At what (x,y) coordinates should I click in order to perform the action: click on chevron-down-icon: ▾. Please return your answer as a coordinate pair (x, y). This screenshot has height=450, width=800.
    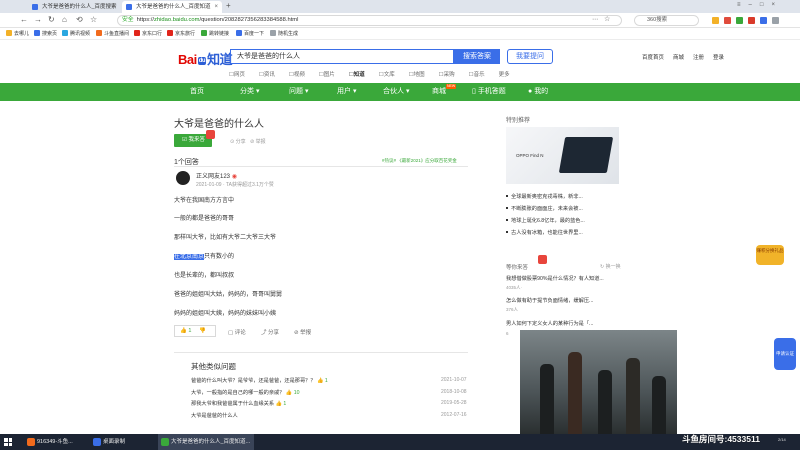
    Looking at the image, I should click on (306, 91).